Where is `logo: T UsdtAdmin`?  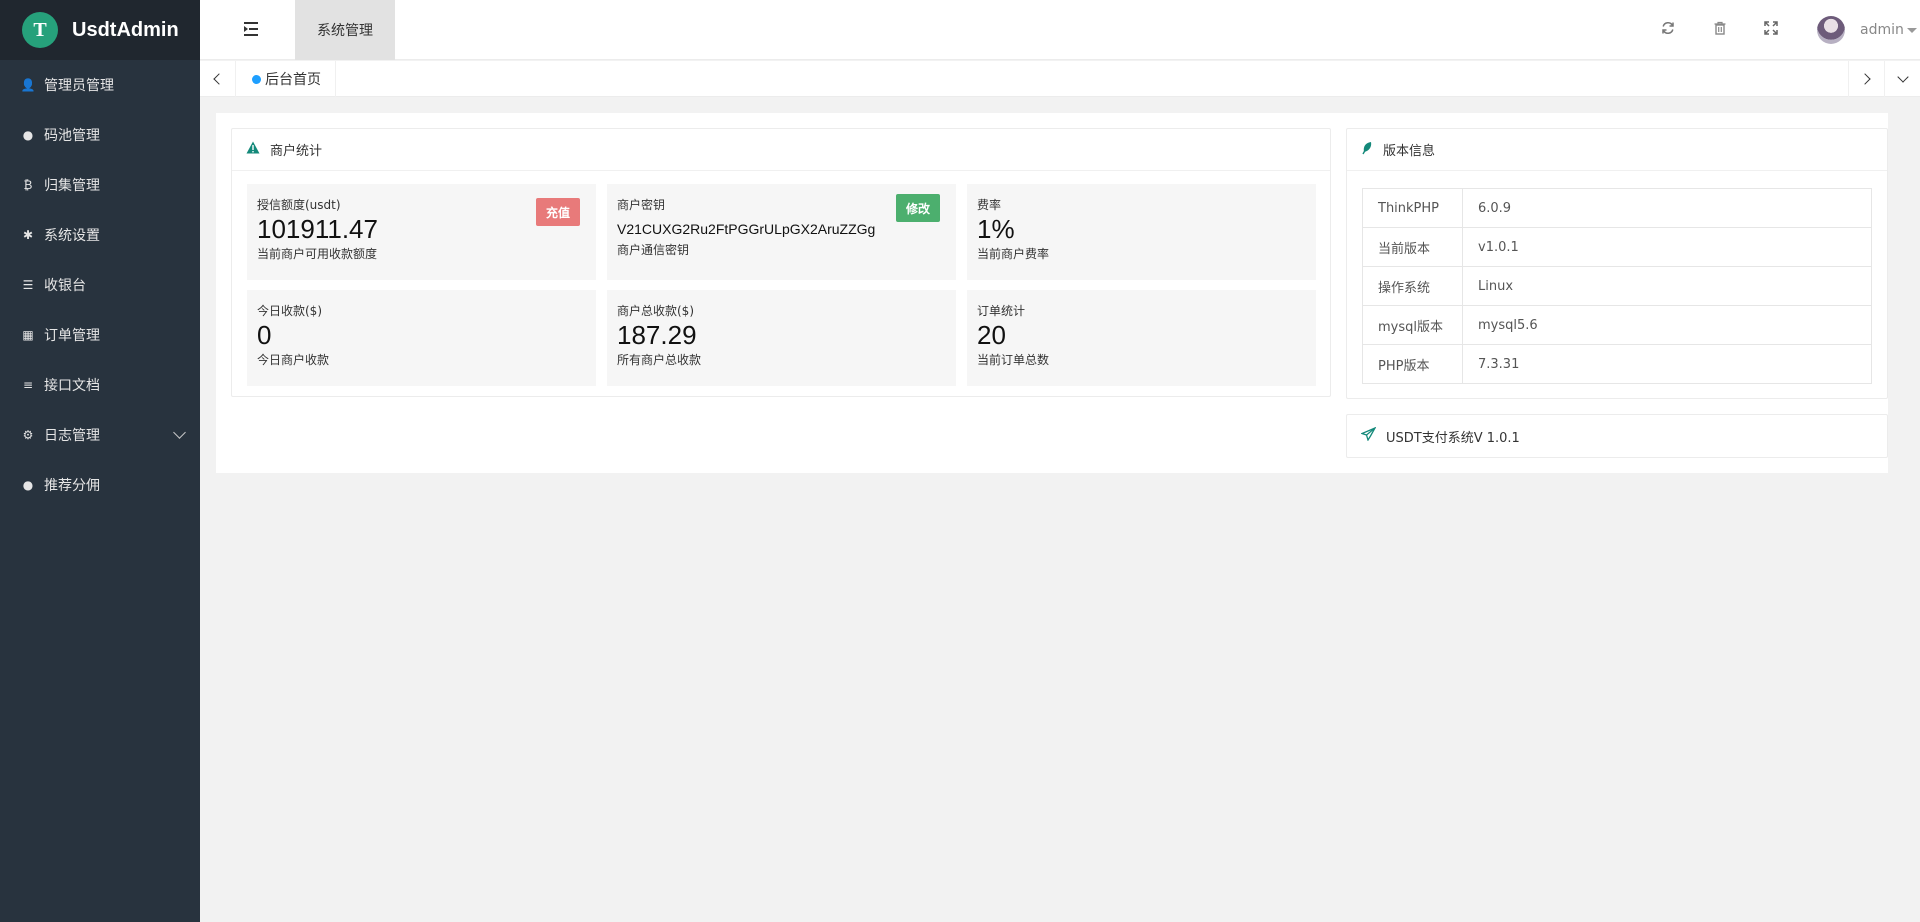
logo: T UsdtAdmin is located at coordinates (100, 30).